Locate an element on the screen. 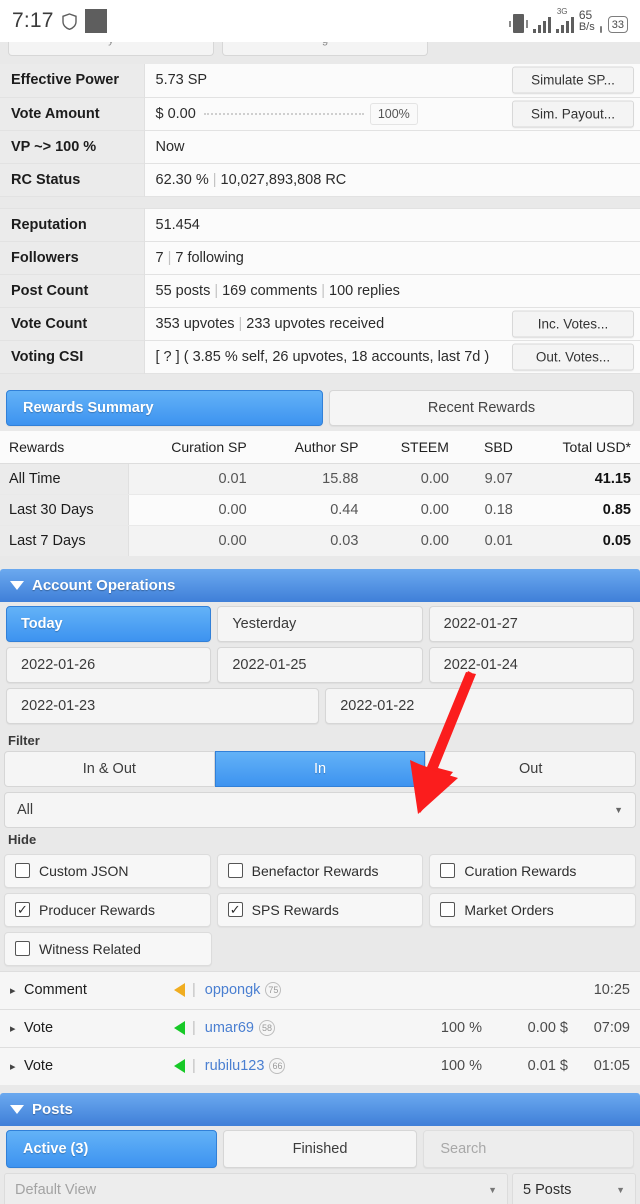  col-author-sp: Author SP is located at coordinates (311, 447).